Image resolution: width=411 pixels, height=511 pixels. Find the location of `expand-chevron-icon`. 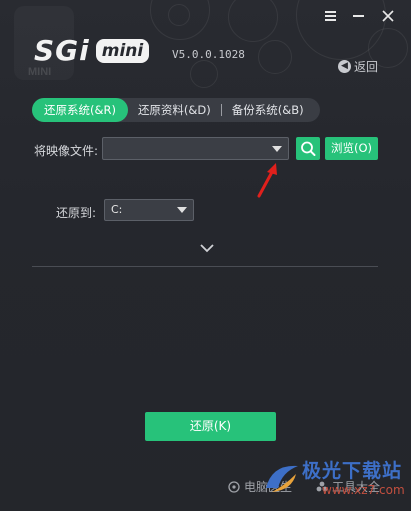

expand-chevron-icon is located at coordinates (207, 248).